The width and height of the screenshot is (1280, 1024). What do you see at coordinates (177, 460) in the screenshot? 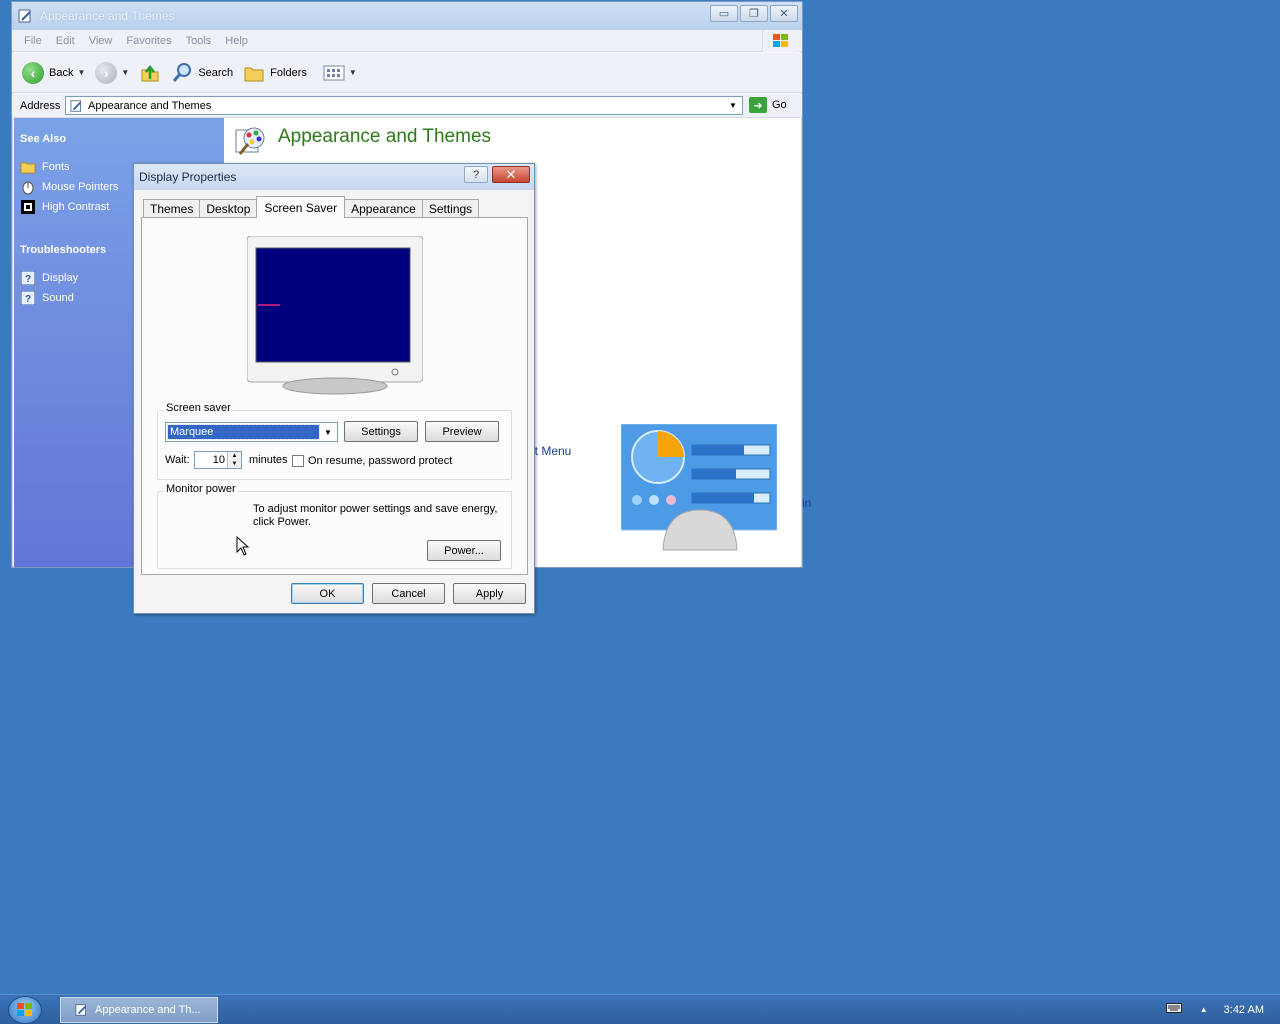
I see `wait-label: Wait:` at bounding box center [177, 460].